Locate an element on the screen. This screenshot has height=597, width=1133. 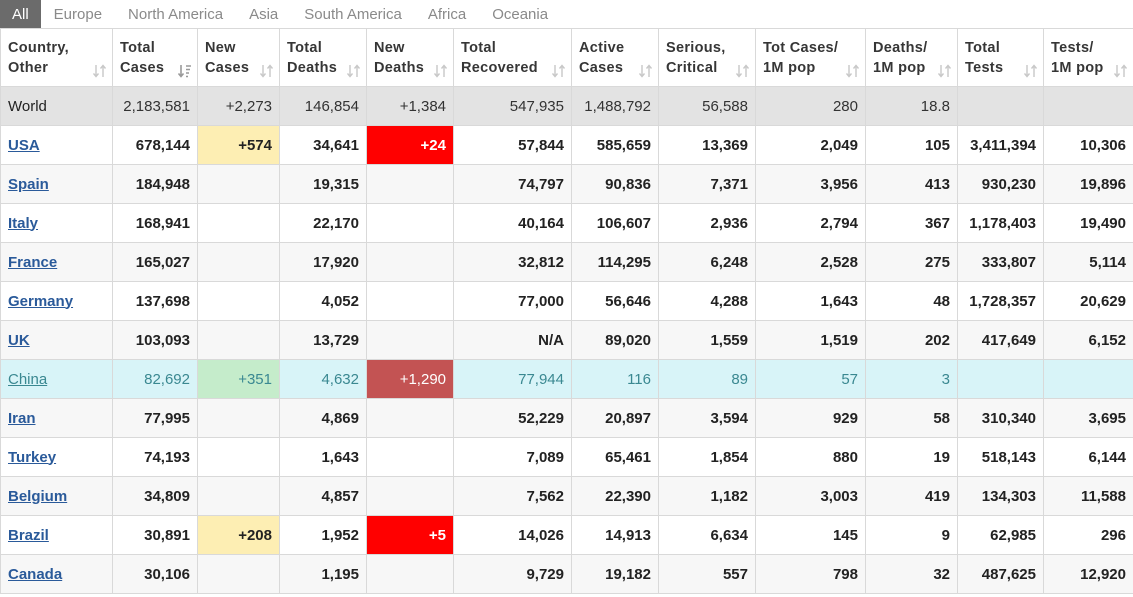
serious-critical-cell: 89 is located at coordinates (707, 379).